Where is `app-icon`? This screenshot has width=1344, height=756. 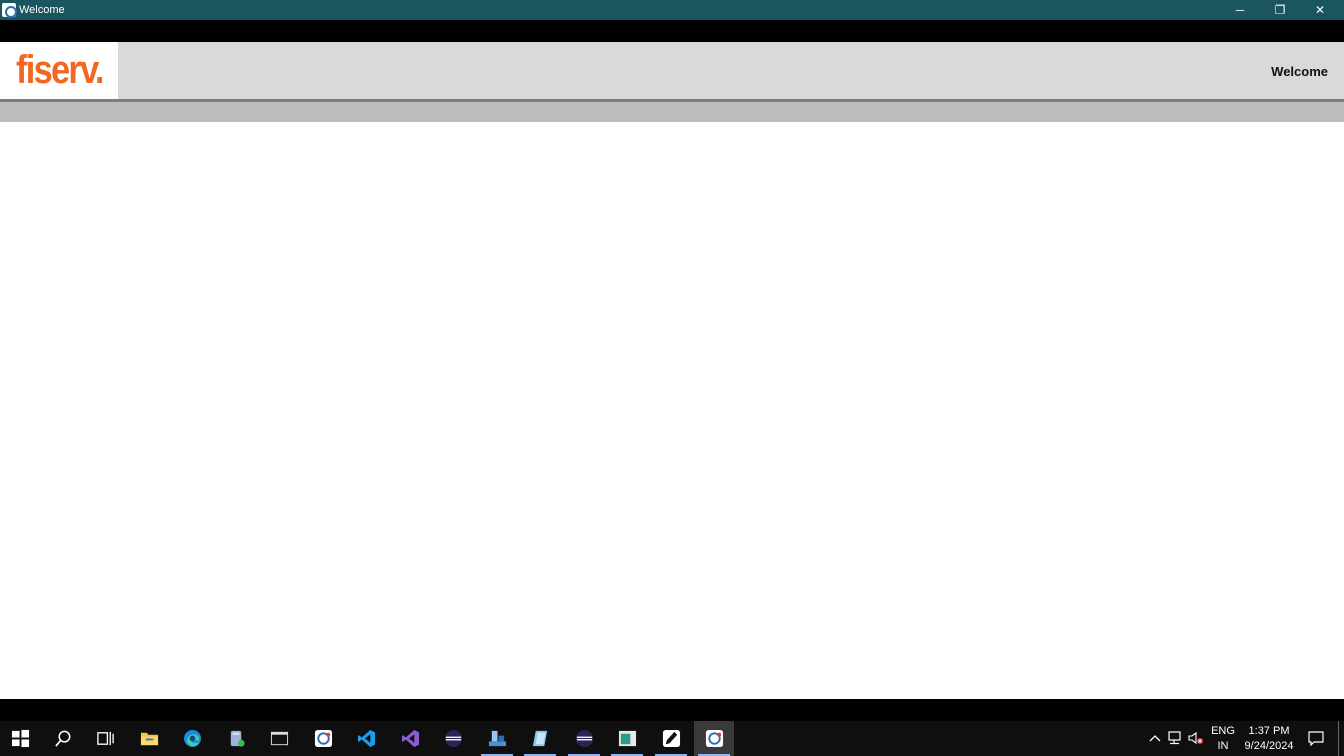 app-icon is located at coordinates (9, 10).